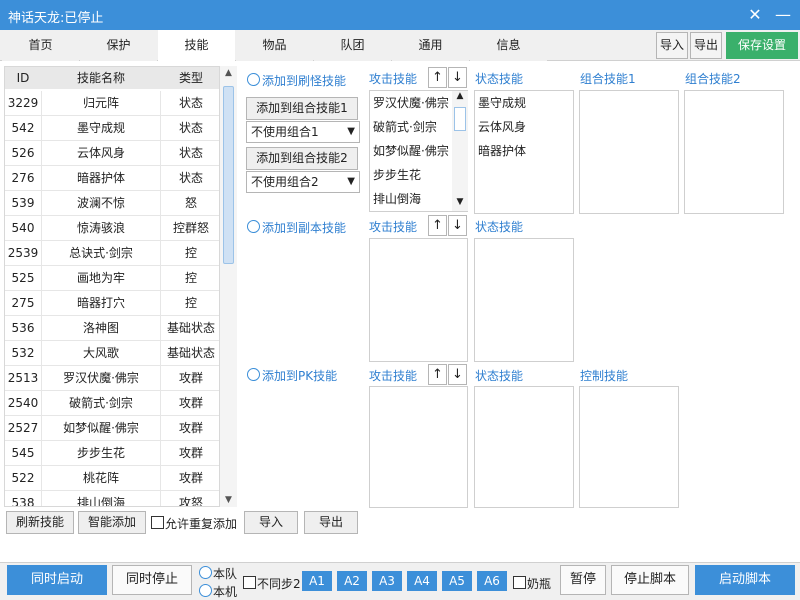 This screenshot has width=800, height=600. I want to click on pk-control-list, so click(629, 447).